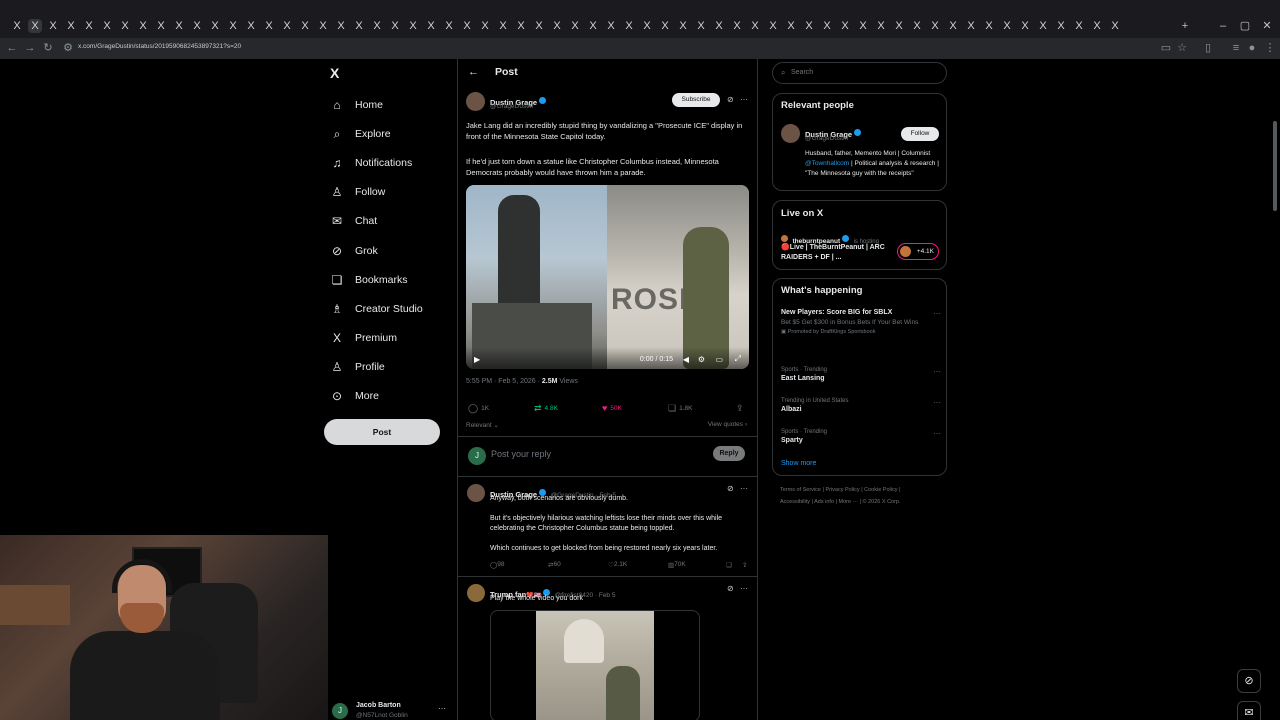 Image resolution: width=1280 pixels, height=720 pixels. I want to click on share-action: ⇪, so click(740, 408).